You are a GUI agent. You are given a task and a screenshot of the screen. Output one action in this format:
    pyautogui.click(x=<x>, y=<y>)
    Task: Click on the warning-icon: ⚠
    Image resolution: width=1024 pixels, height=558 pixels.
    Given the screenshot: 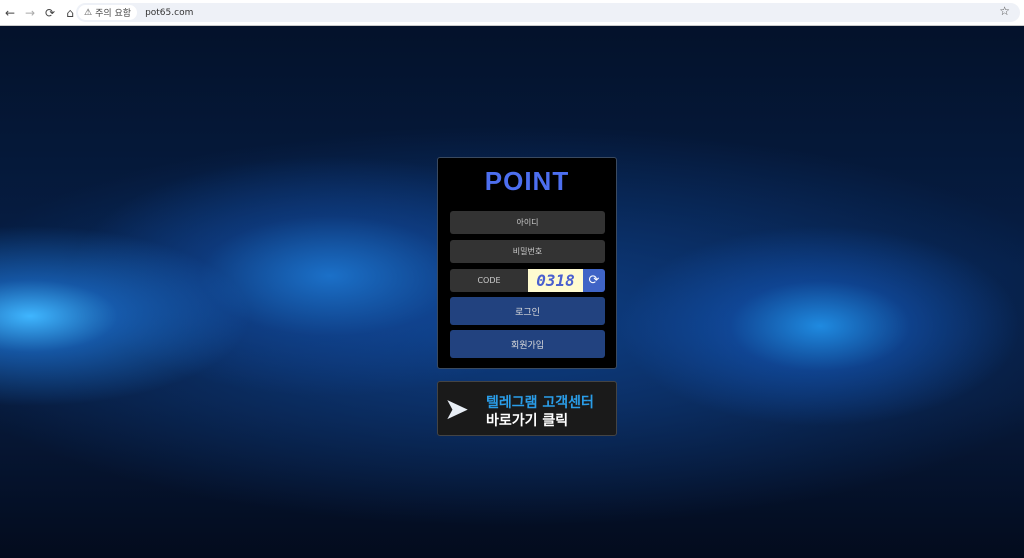 What is the action you would take?
    pyautogui.click(x=88, y=12)
    